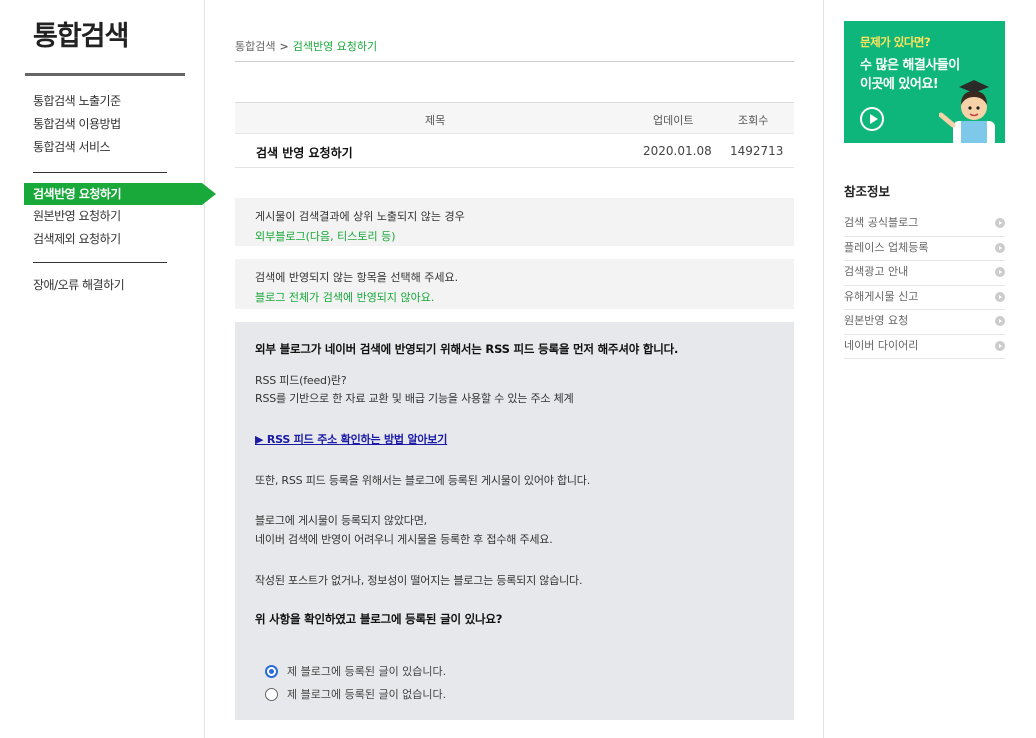 The height and width of the screenshot is (738, 1036). Describe the element at coordinates (367, 671) in the screenshot. I see `radio-label: 제 블로그에 등록된 글이 있습니다.` at that location.